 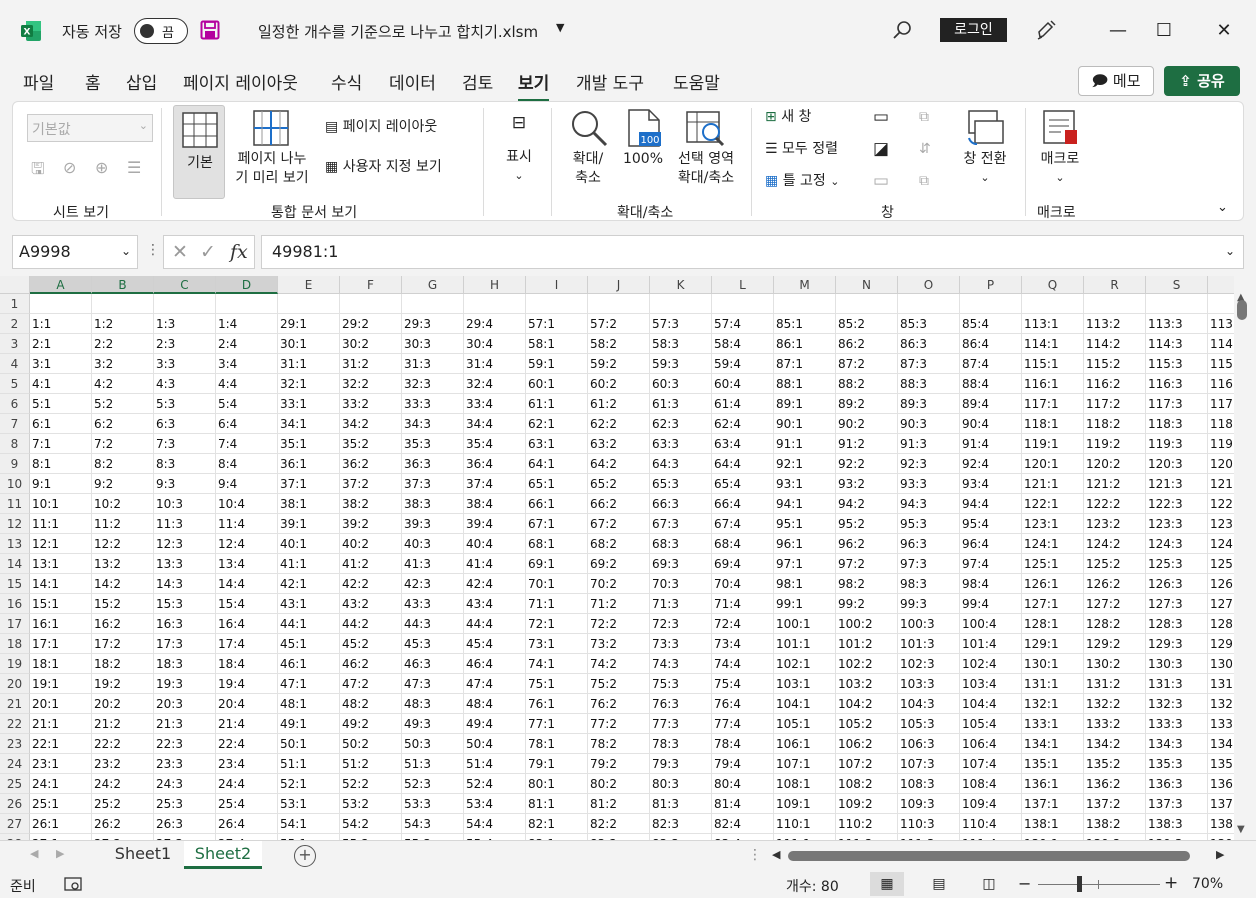 I want to click on cell: 63:2, so click(x=619, y=444).